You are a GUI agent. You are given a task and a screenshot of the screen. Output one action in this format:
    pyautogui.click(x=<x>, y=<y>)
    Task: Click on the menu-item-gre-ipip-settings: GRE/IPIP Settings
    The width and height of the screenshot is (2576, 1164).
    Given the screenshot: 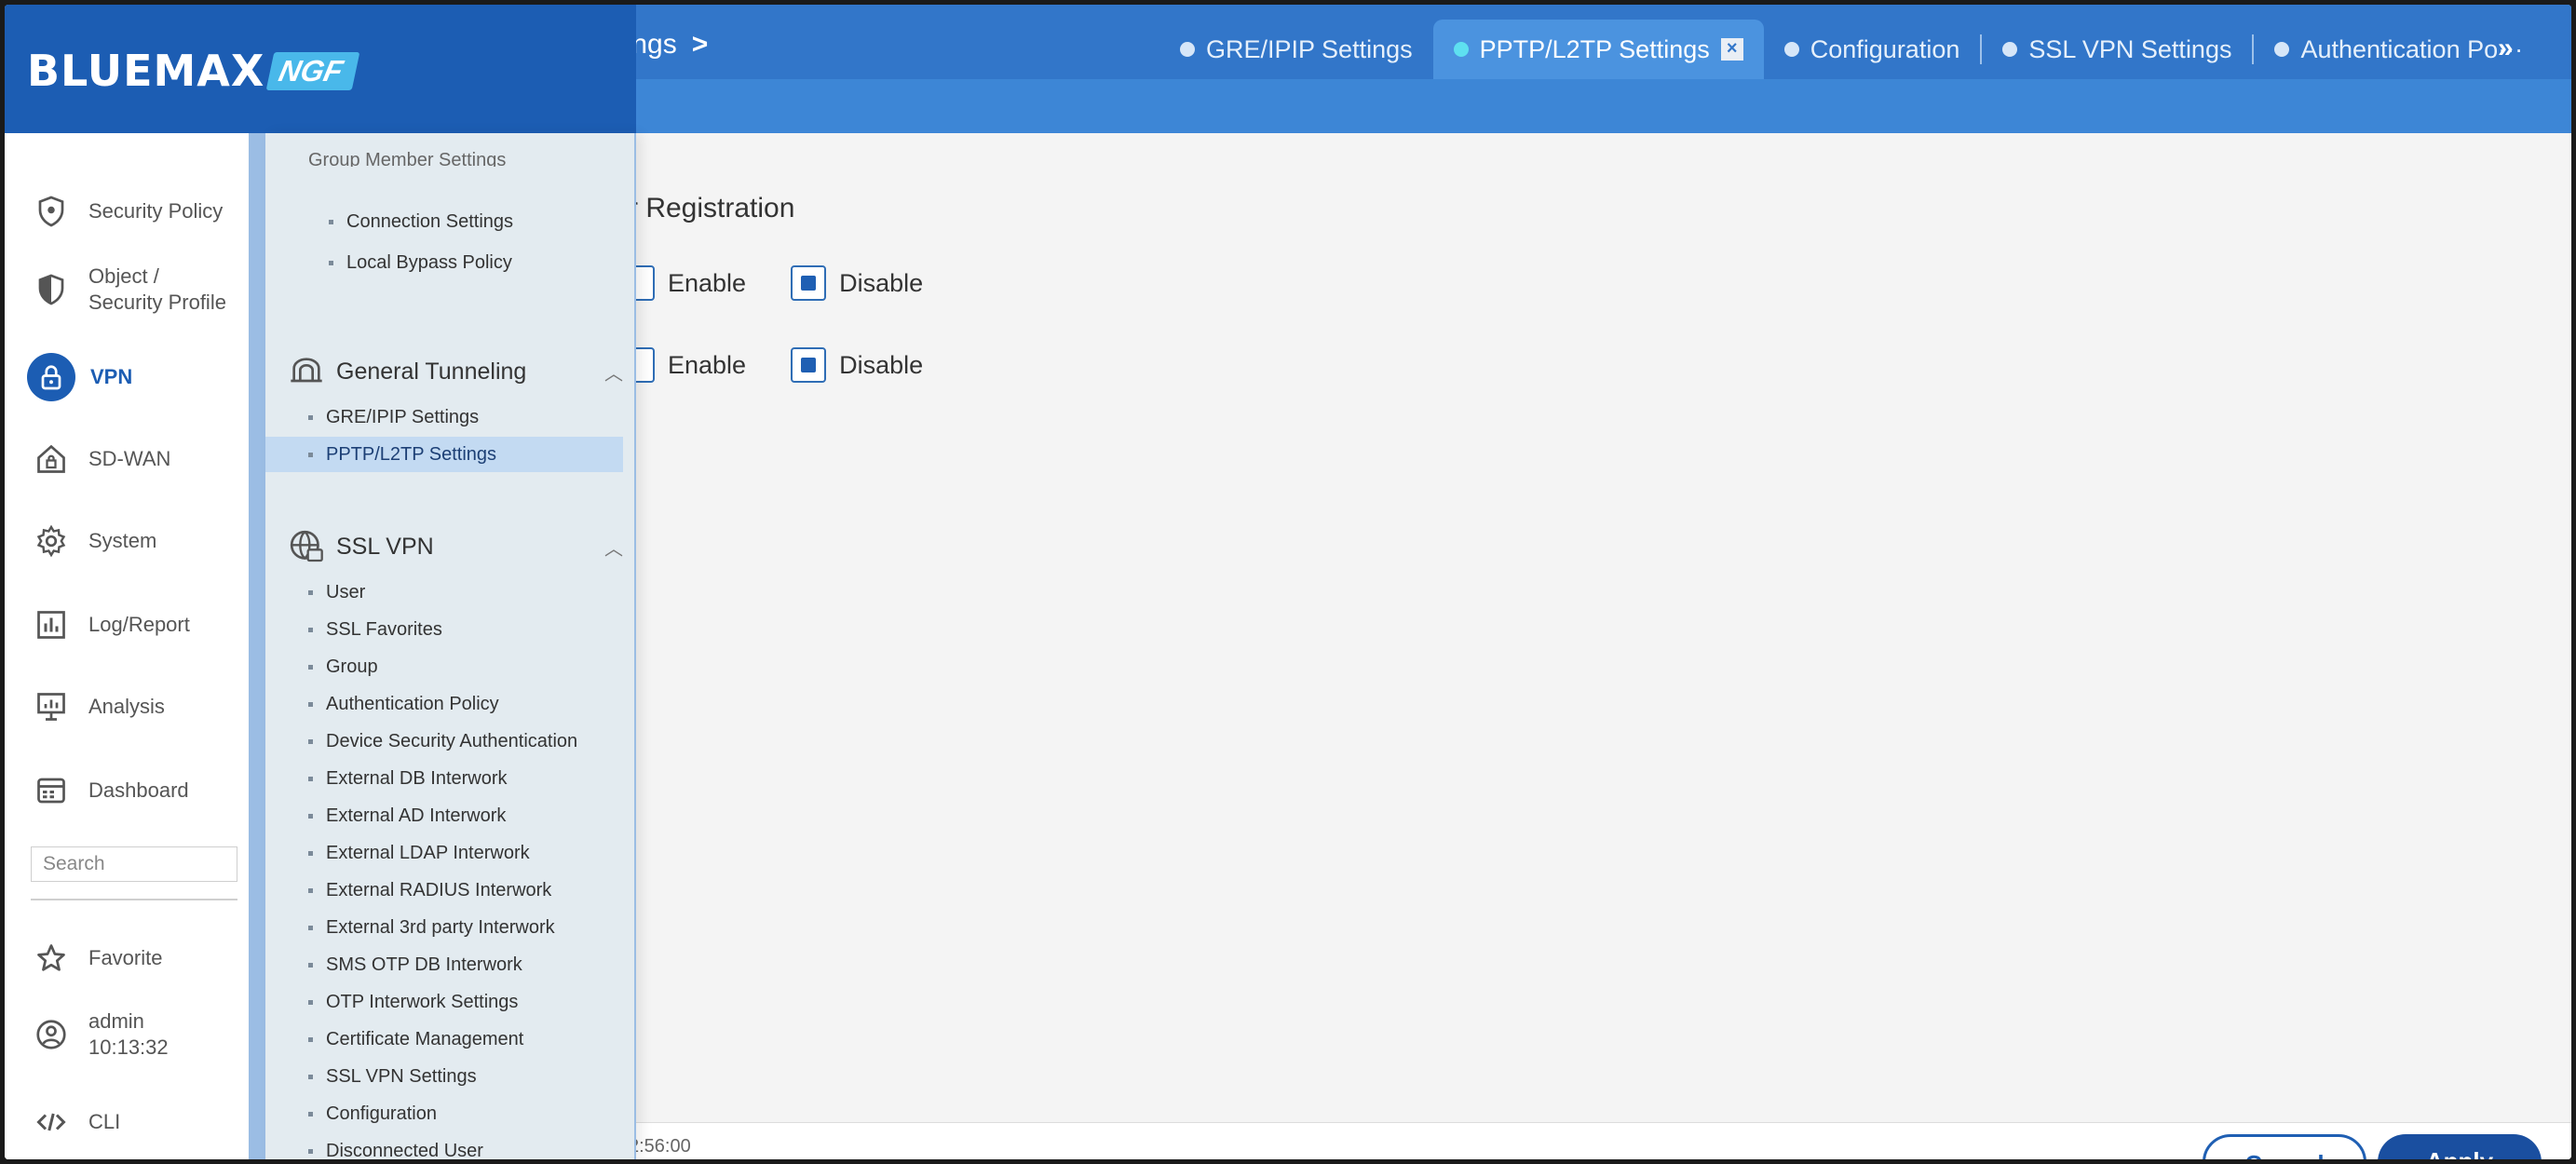 What is the action you would take?
    pyautogui.click(x=444, y=417)
    